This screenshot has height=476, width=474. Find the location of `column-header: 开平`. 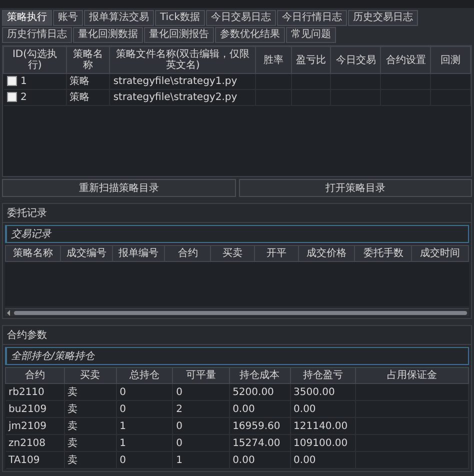

column-header: 开平 is located at coordinates (276, 254).